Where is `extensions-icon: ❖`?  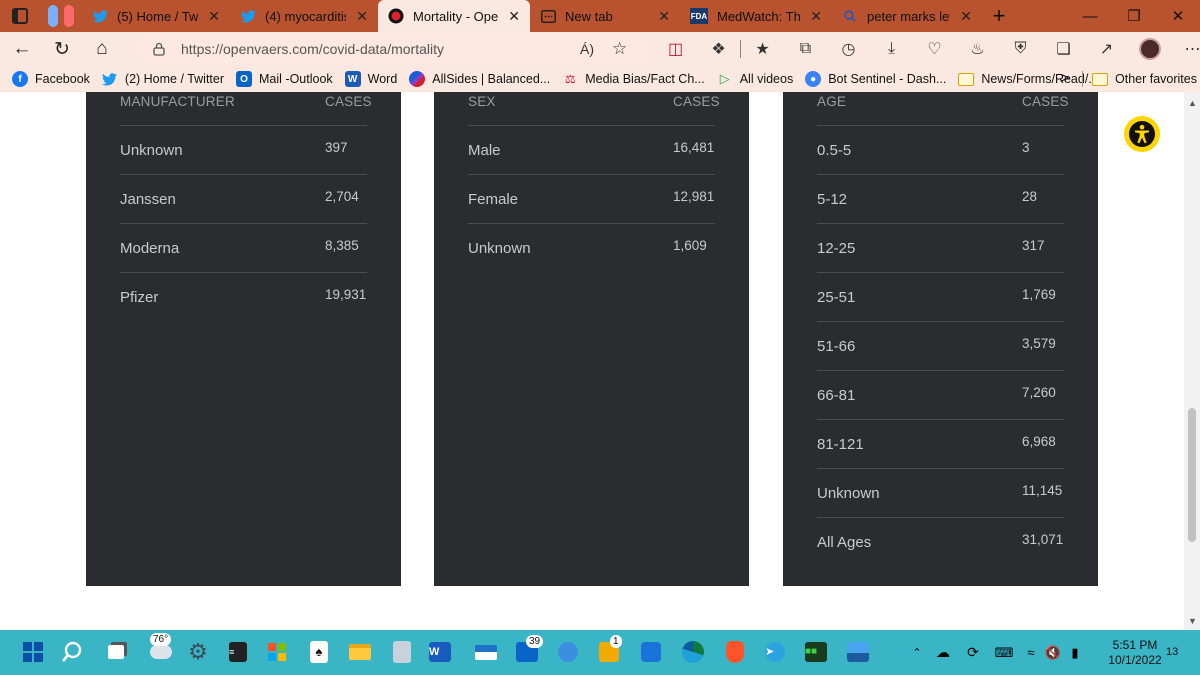
extensions-icon: ❖ is located at coordinates (718, 49).